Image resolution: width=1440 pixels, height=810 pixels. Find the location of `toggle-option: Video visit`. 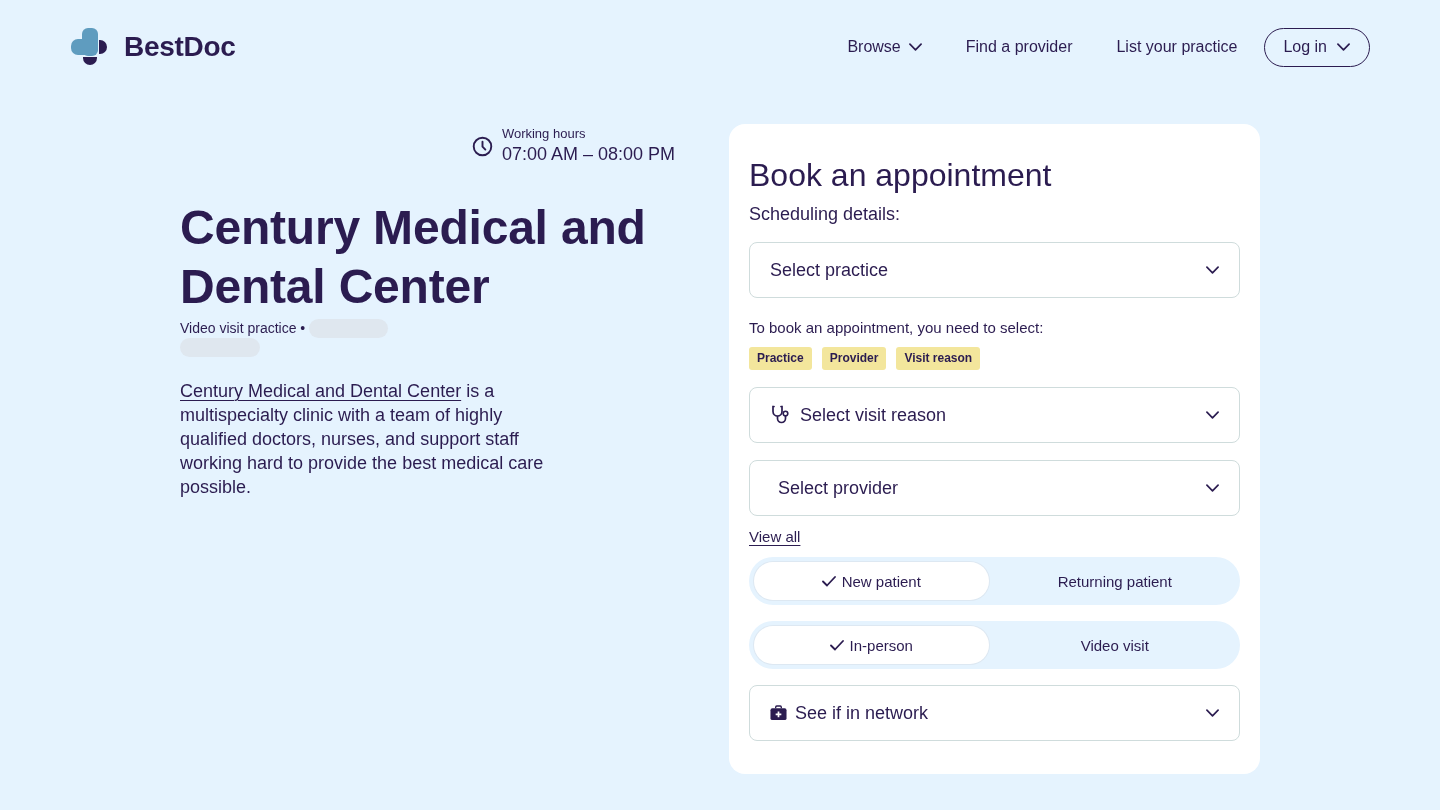

toggle-option: Video visit is located at coordinates (1114, 645).